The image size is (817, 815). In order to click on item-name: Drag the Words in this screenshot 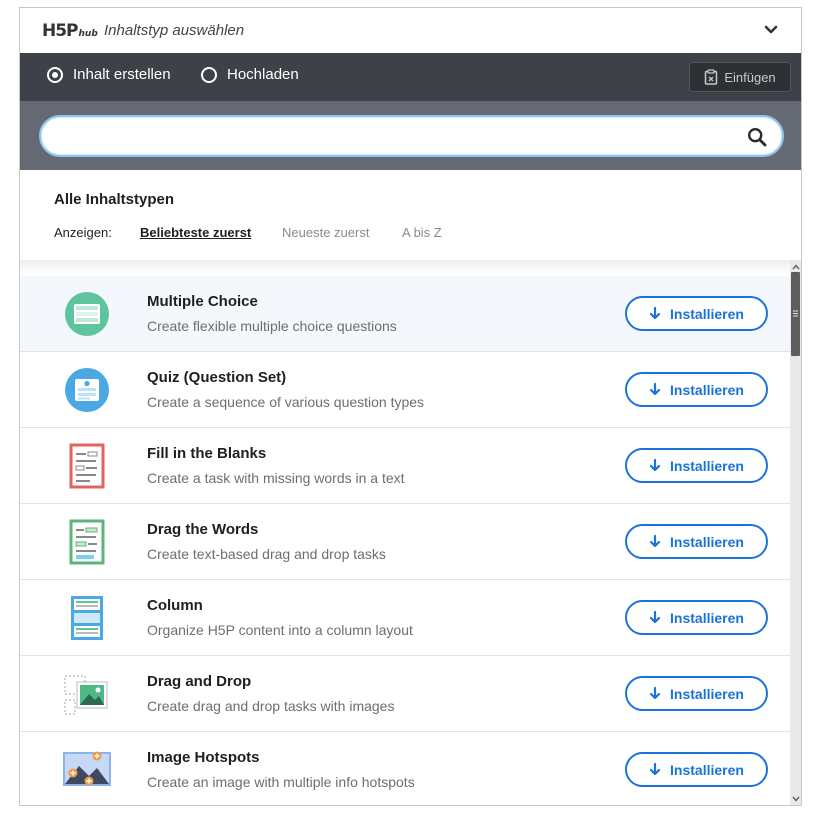, I will do `click(203, 529)`.